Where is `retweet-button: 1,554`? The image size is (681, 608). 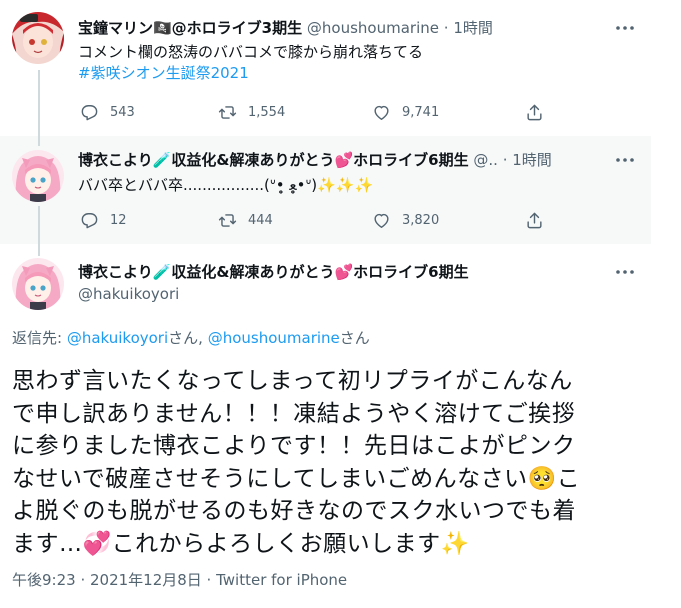 retweet-button: 1,554 is located at coordinates (251, 112).